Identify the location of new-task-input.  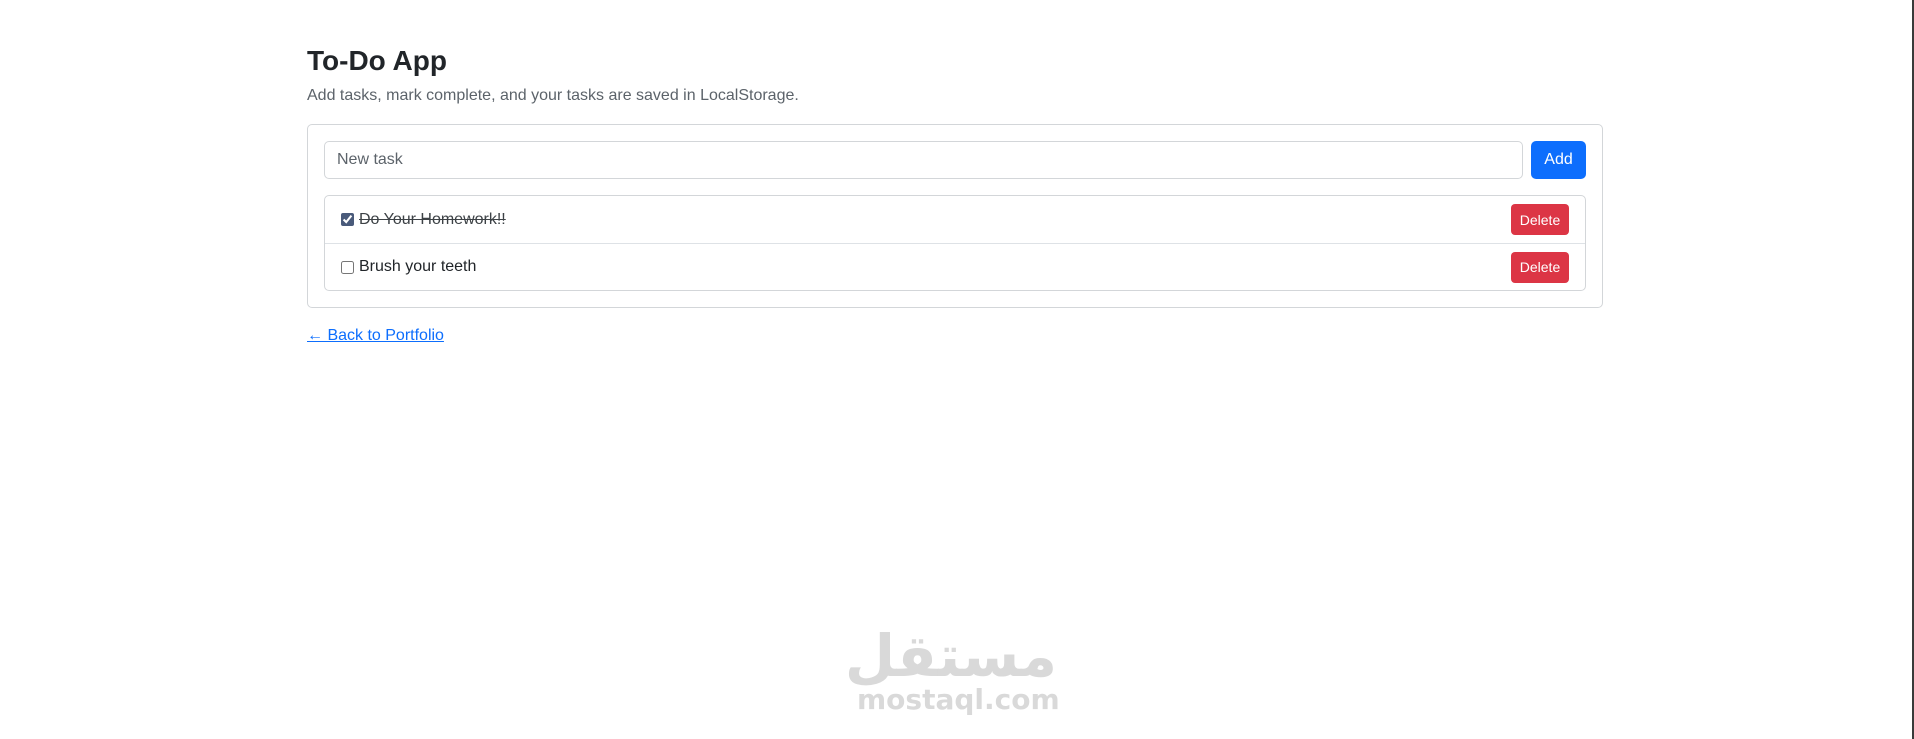
(923, 160).